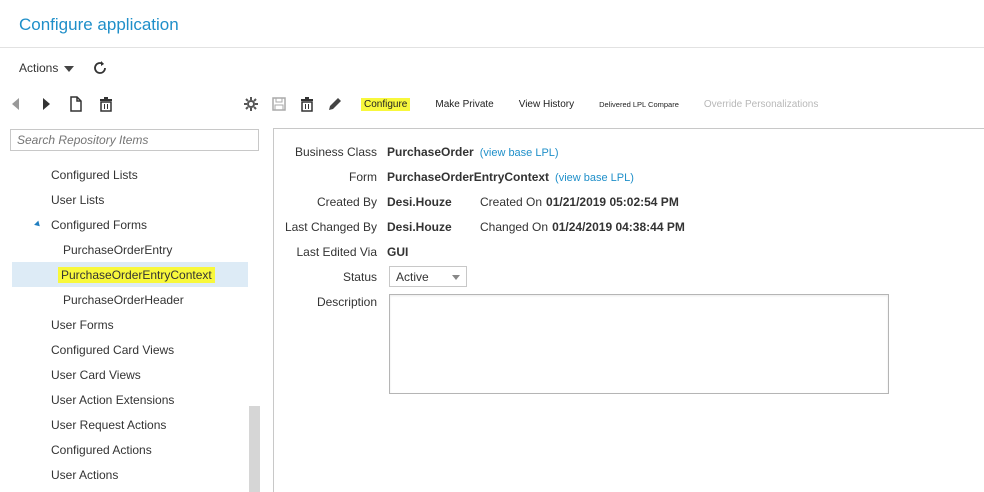 This screenshot has width=984, height=492. Describe the element at coordinates (335, 152) in the screenshot. I see `business-class-label: Business Class` at that location.